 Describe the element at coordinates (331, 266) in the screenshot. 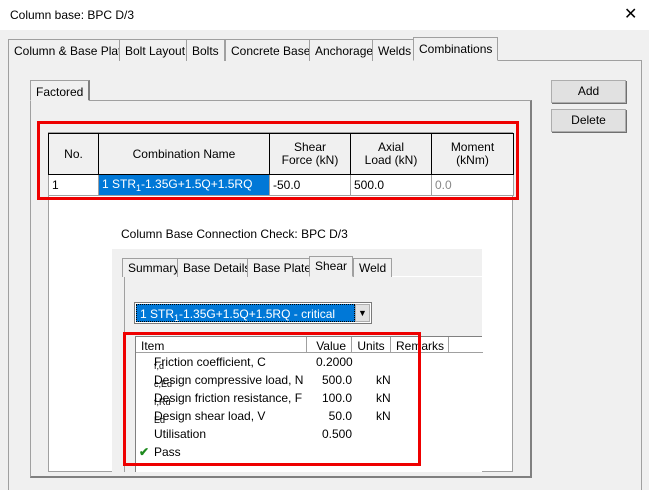

I see `tab-shear: Shear` at that location.